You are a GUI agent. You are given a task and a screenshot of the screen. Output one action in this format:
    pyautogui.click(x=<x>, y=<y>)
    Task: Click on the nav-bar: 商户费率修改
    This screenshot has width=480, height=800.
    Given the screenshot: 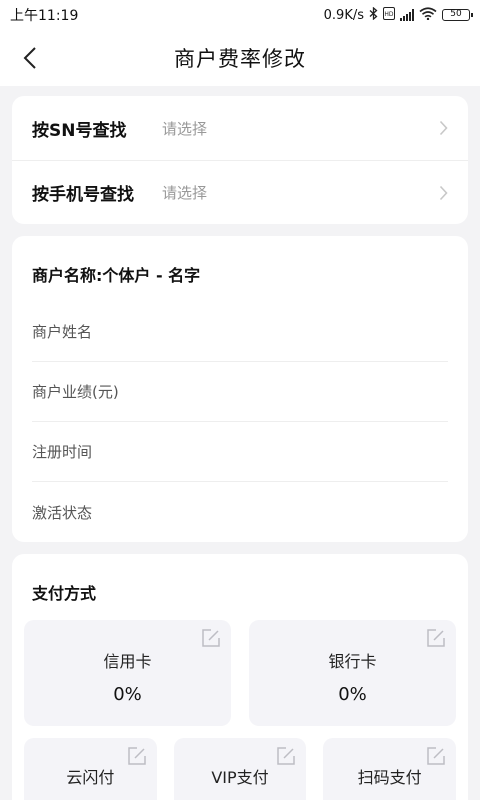 What is the action you would take?
    pyautogui.click(x=240, y=58)
    